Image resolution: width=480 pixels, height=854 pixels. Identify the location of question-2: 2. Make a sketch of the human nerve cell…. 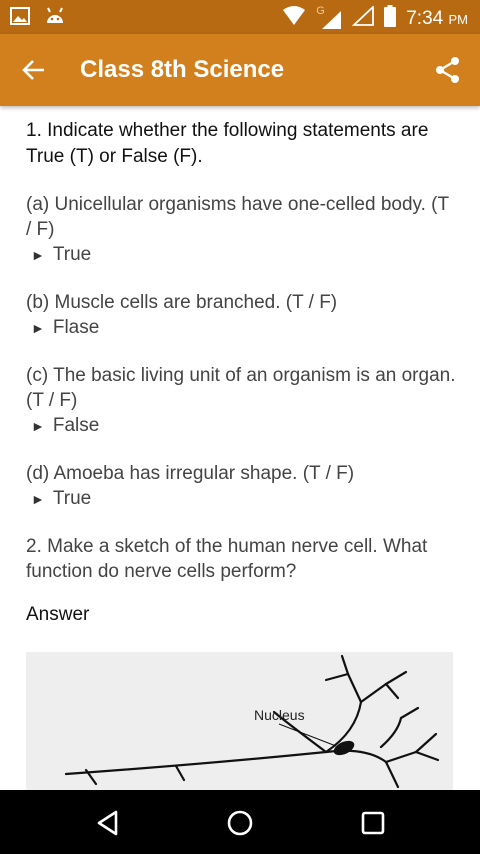
(227, 559).